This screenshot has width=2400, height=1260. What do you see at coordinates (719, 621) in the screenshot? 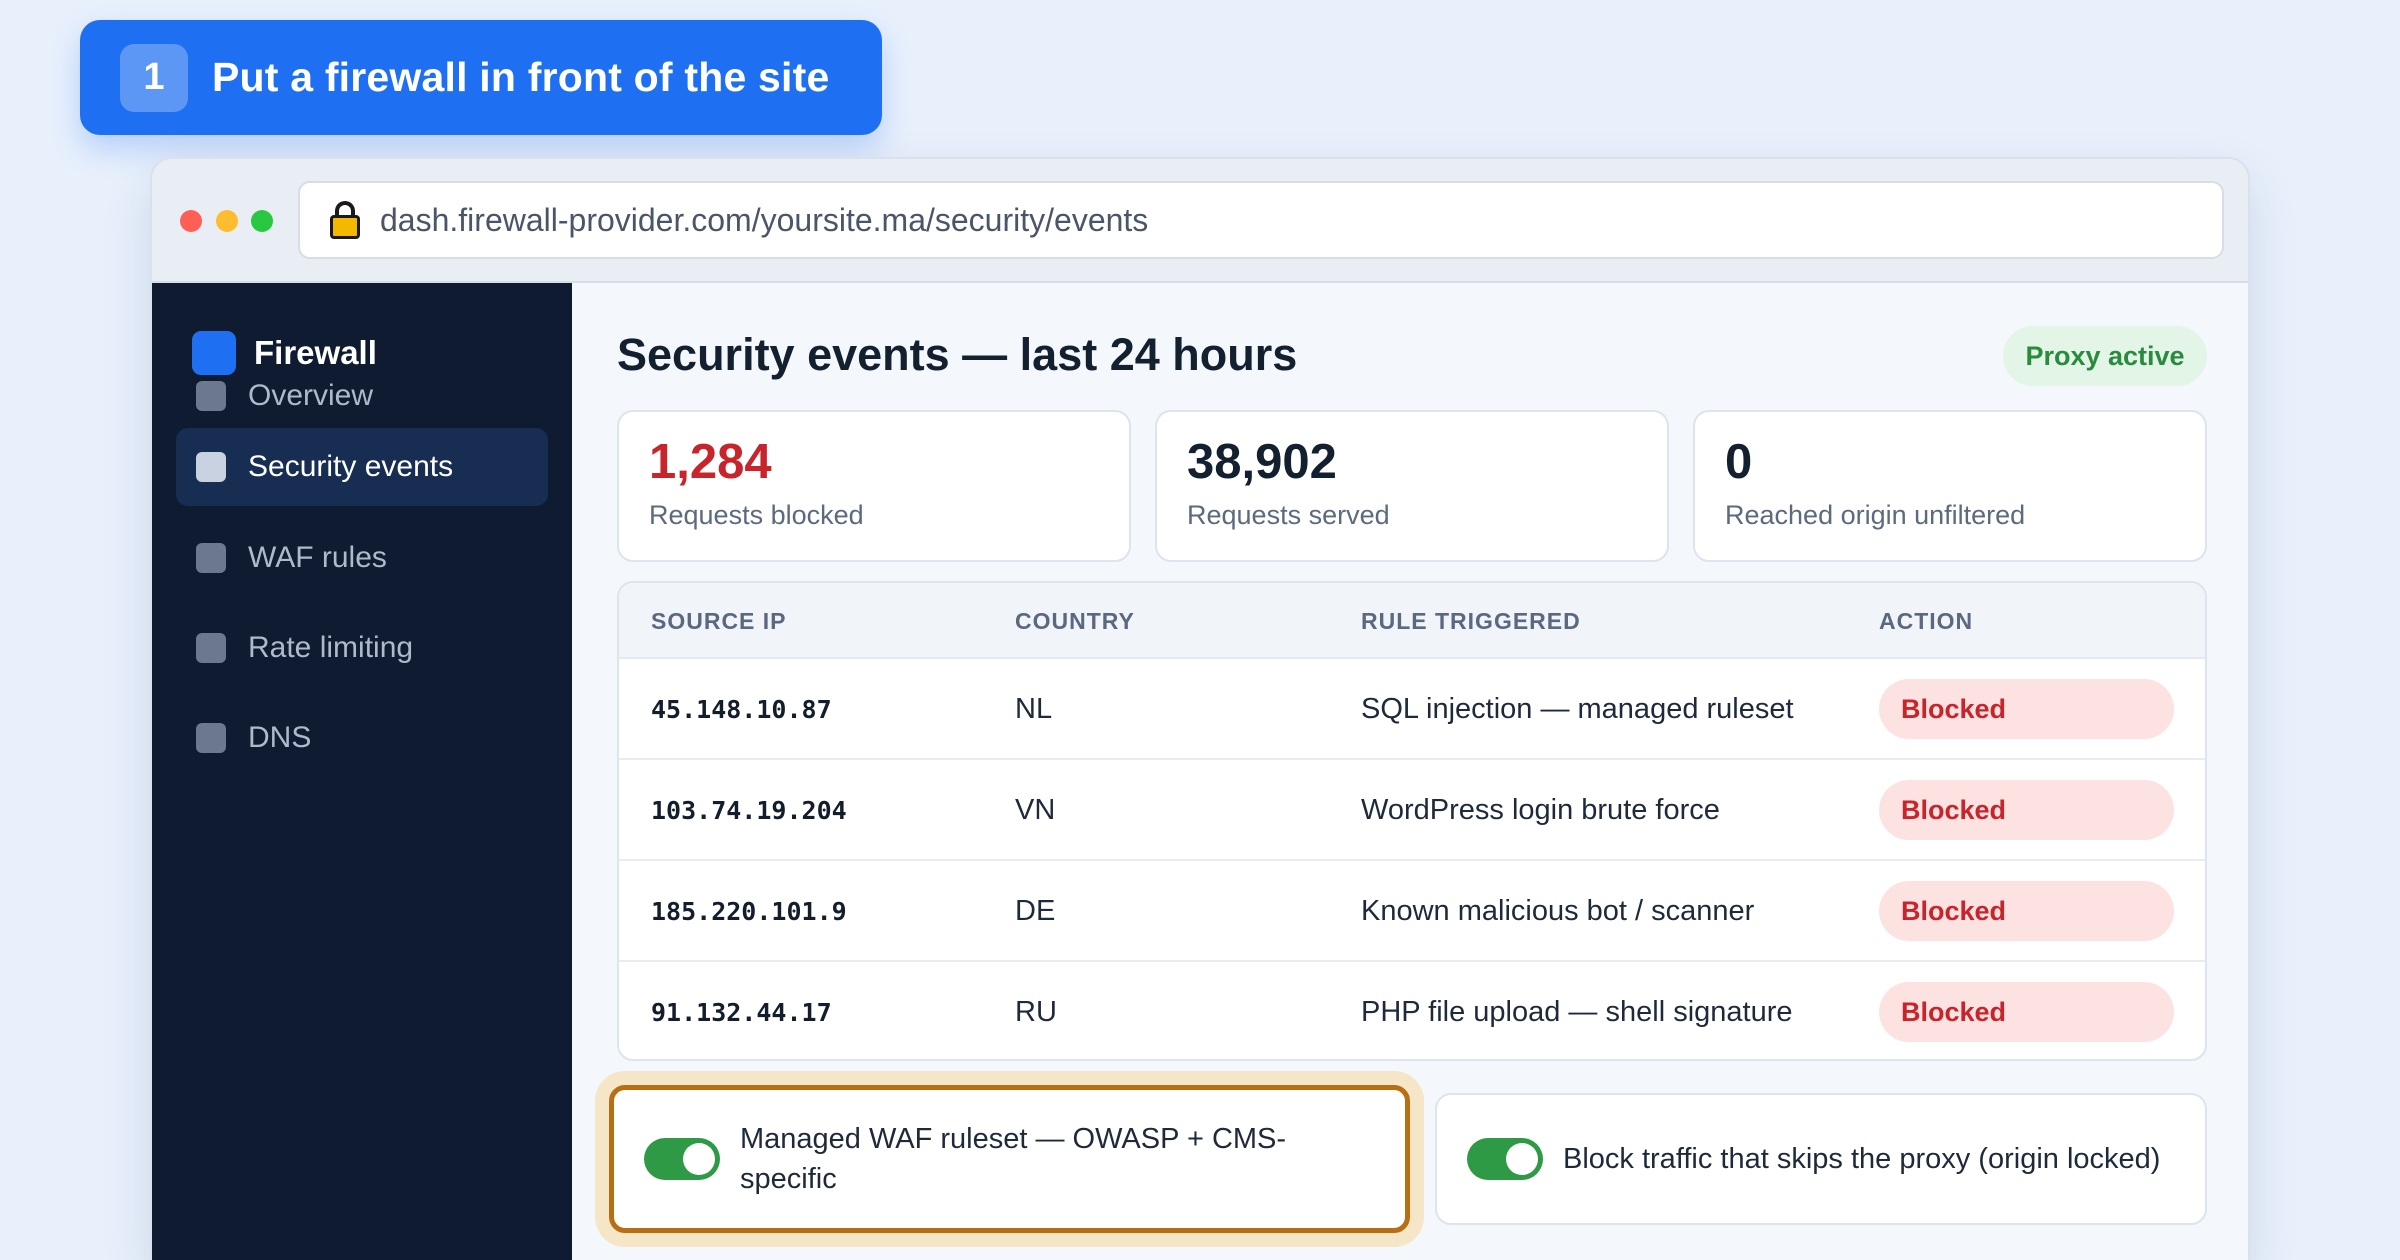
I see `column-header-source-ip: SOURCE IP` at bounding box center [719, 621].